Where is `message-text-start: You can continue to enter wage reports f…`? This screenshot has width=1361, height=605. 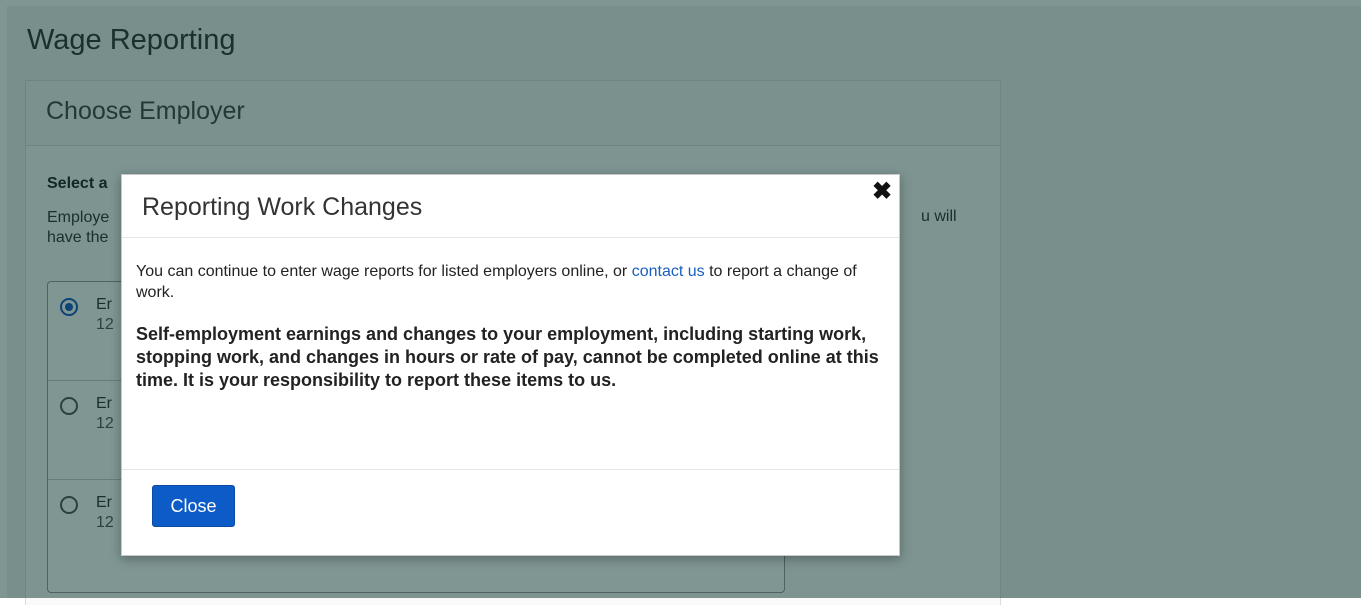 message-text-start: You can continue to enter wage reports f… is located at coordinates (384, 271).